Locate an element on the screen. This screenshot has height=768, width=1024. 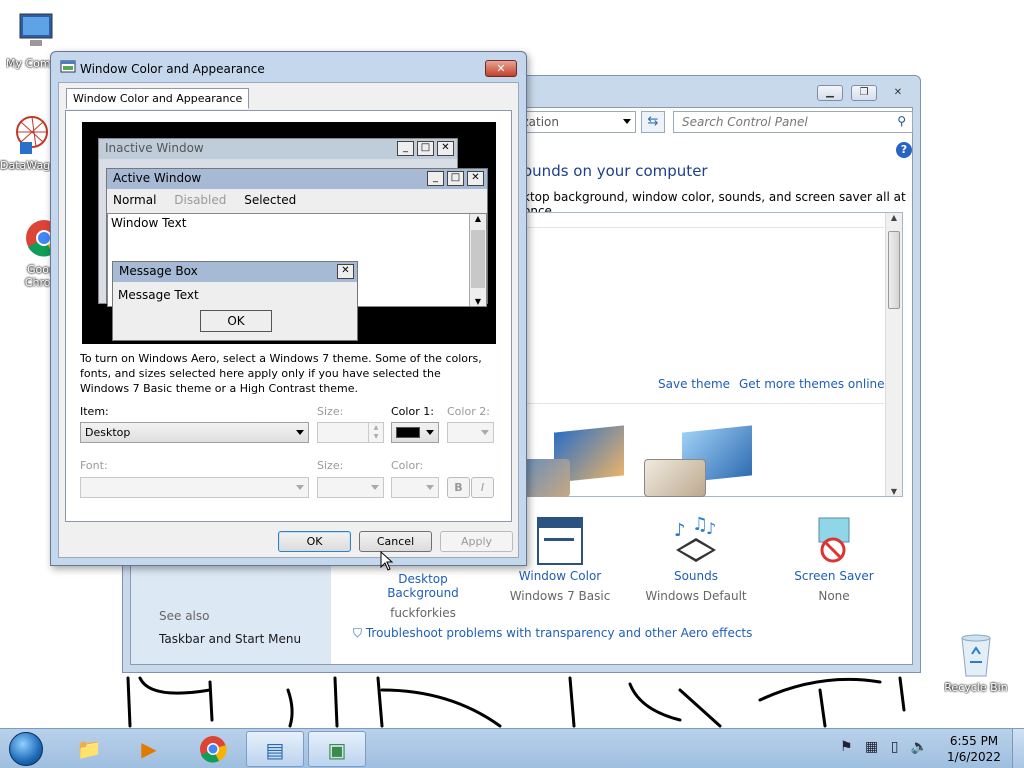
show-desktop-button is located at coordinates (1018, 748).